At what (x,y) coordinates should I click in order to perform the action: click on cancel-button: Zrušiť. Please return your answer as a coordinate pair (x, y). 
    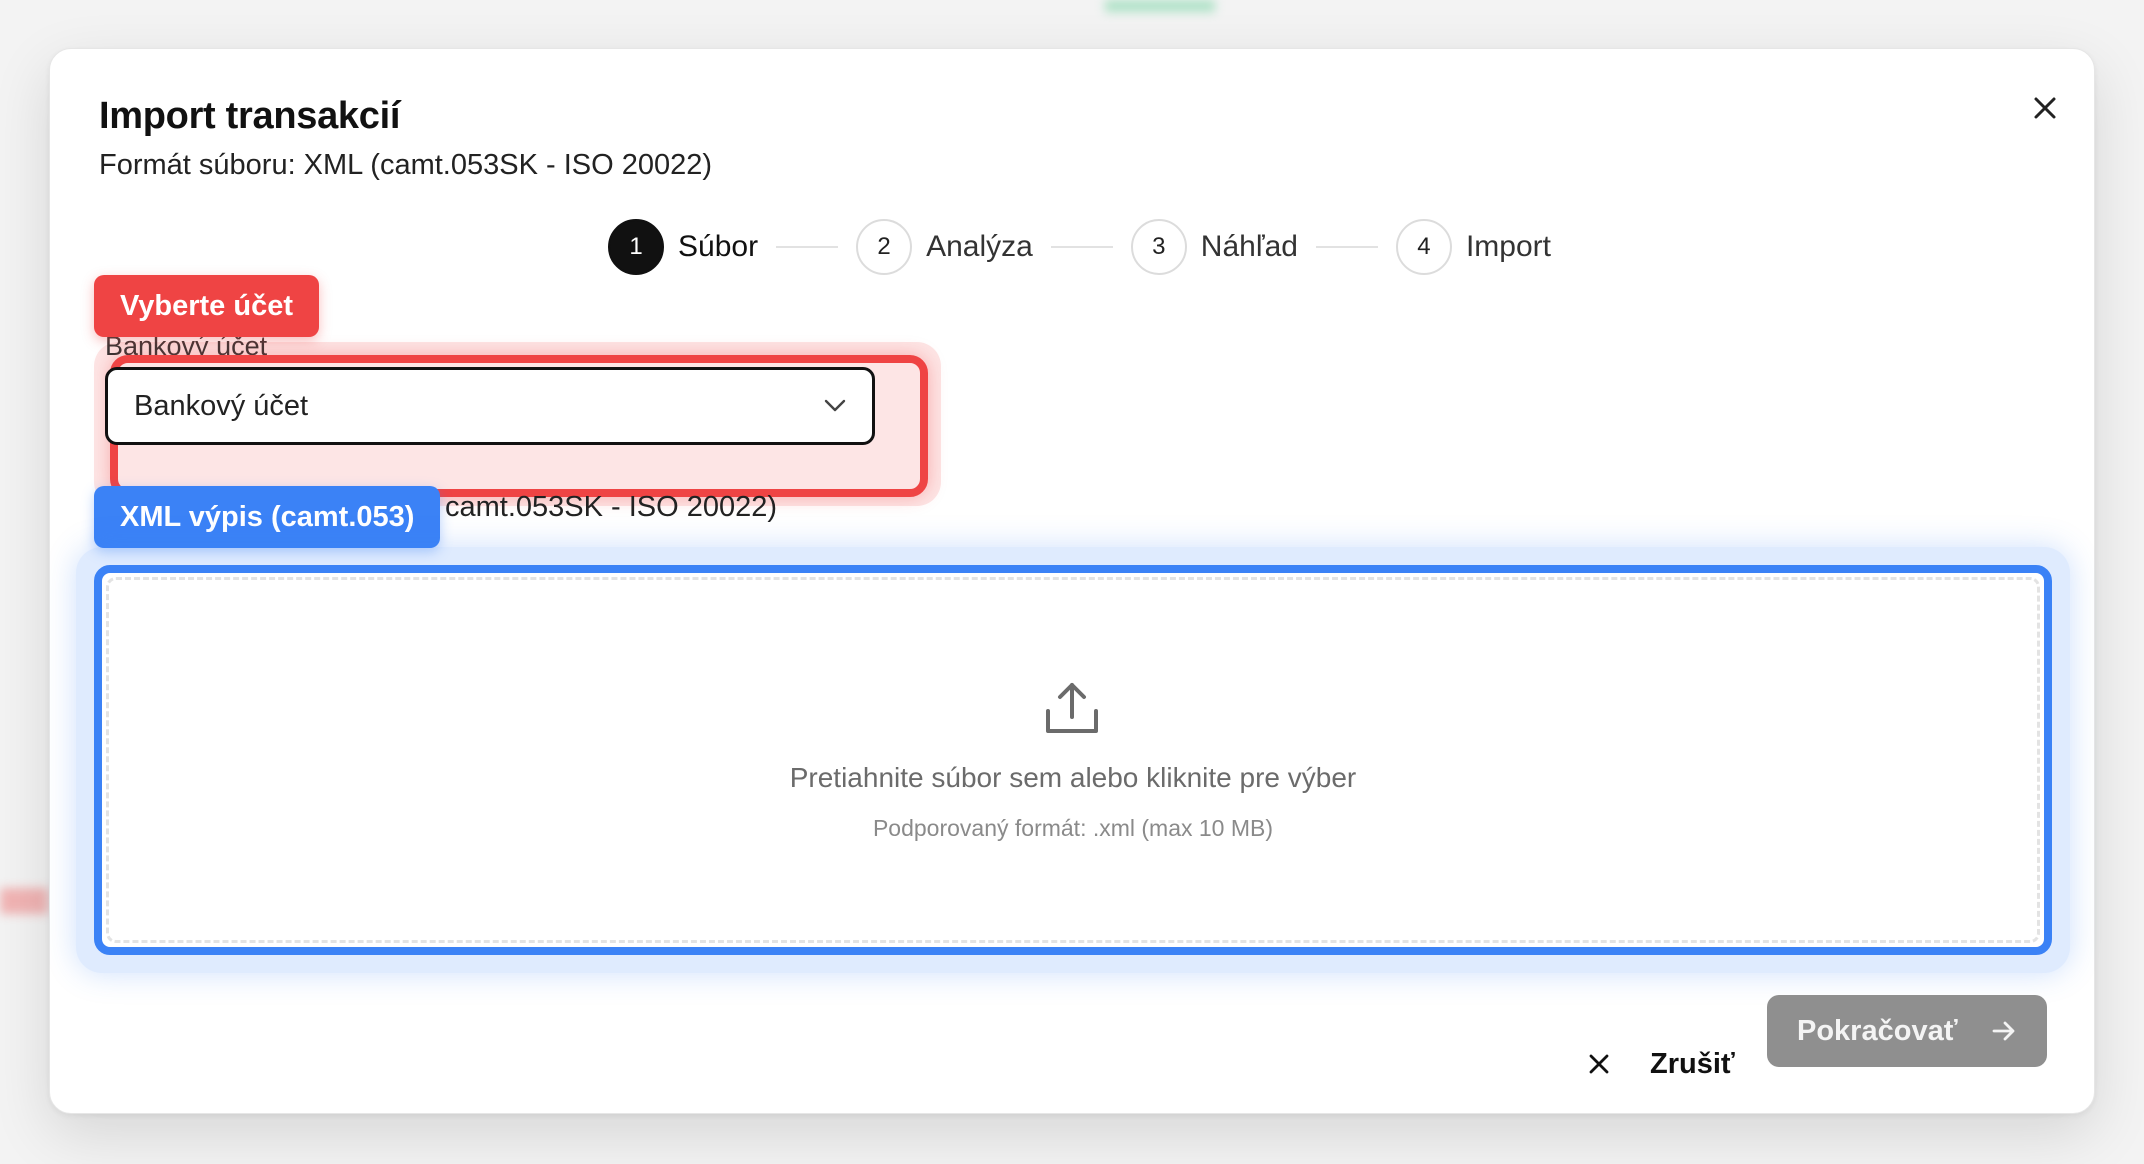
    Looking at the image, I should click on (1677, 1064).